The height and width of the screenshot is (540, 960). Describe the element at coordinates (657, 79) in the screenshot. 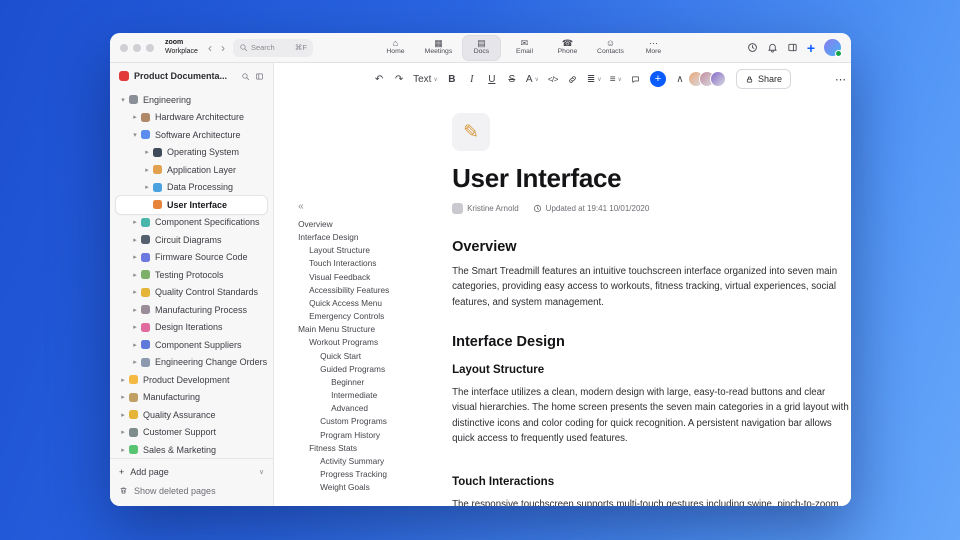

I see `insert-button: +` at that location.